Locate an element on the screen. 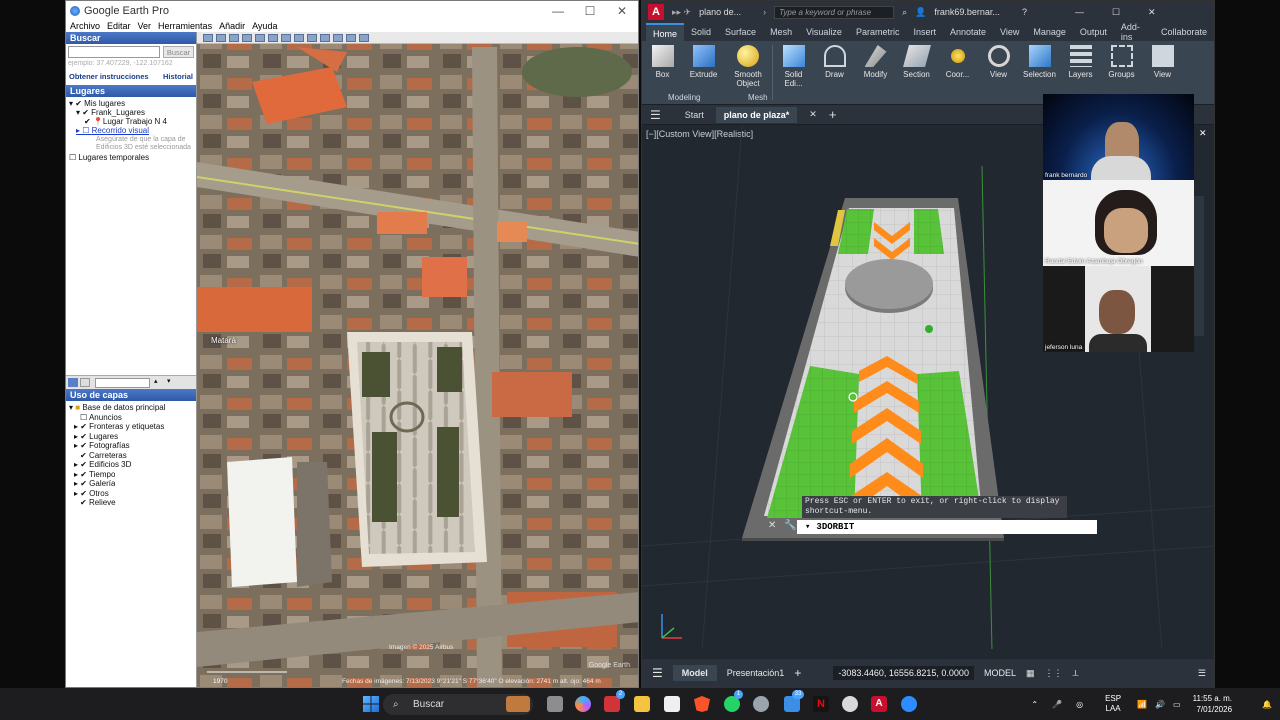 The height and width of the screenshot is (720, 1280). ge-search-button: Buscar is located at coordinates (178, 52).